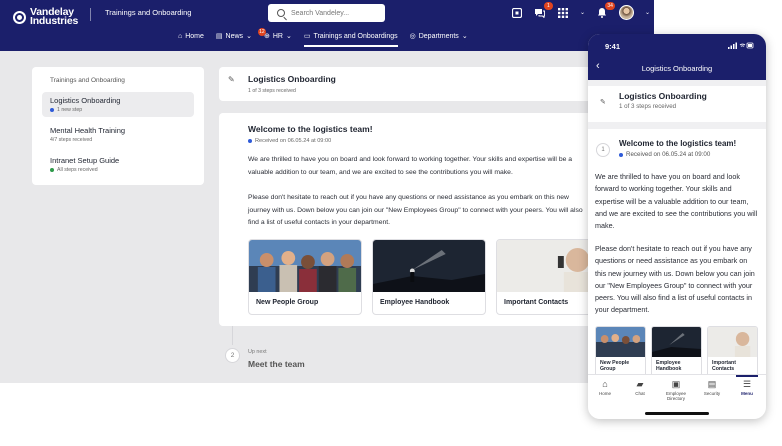 The height and width of the screenshot is (446, 782). Describe the element at coordinates (310, 129) in the screenshot. I see `step-title: Welcome to the logistics team!` at that location.